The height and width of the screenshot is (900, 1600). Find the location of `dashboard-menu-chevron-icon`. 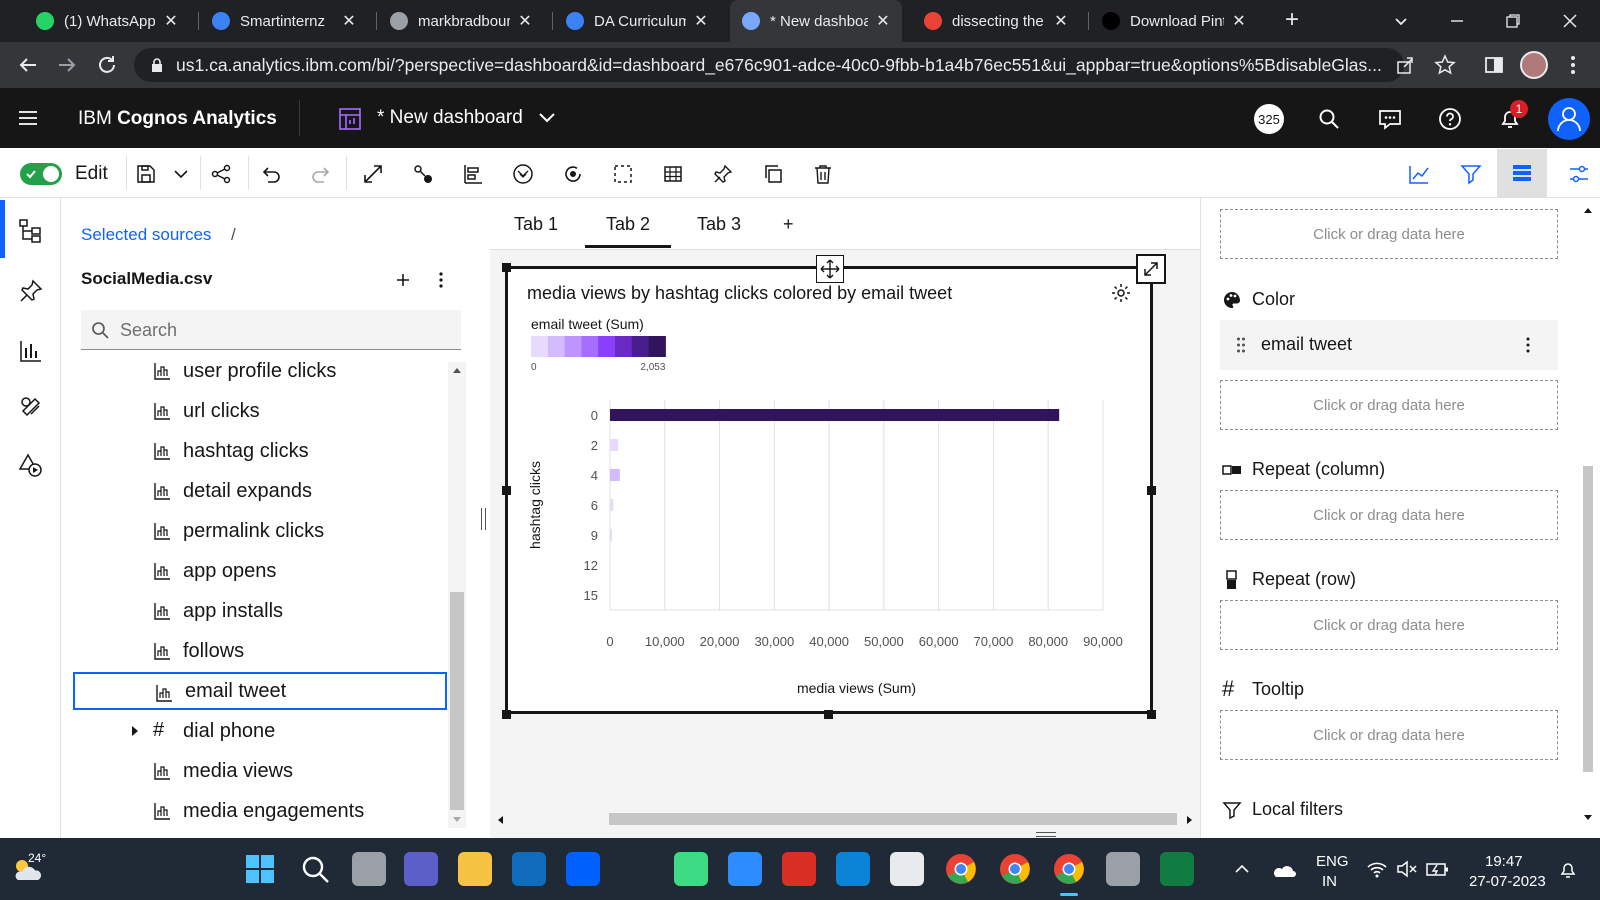

dashboard-menu-chevron-icon is located at coordinates (547, 118).